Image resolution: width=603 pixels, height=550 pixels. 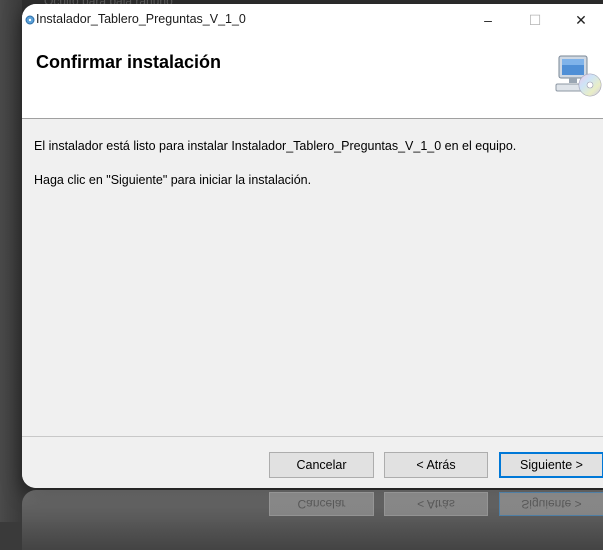 I want to click on maximize-button: ☐, so click(x=535, y=20).